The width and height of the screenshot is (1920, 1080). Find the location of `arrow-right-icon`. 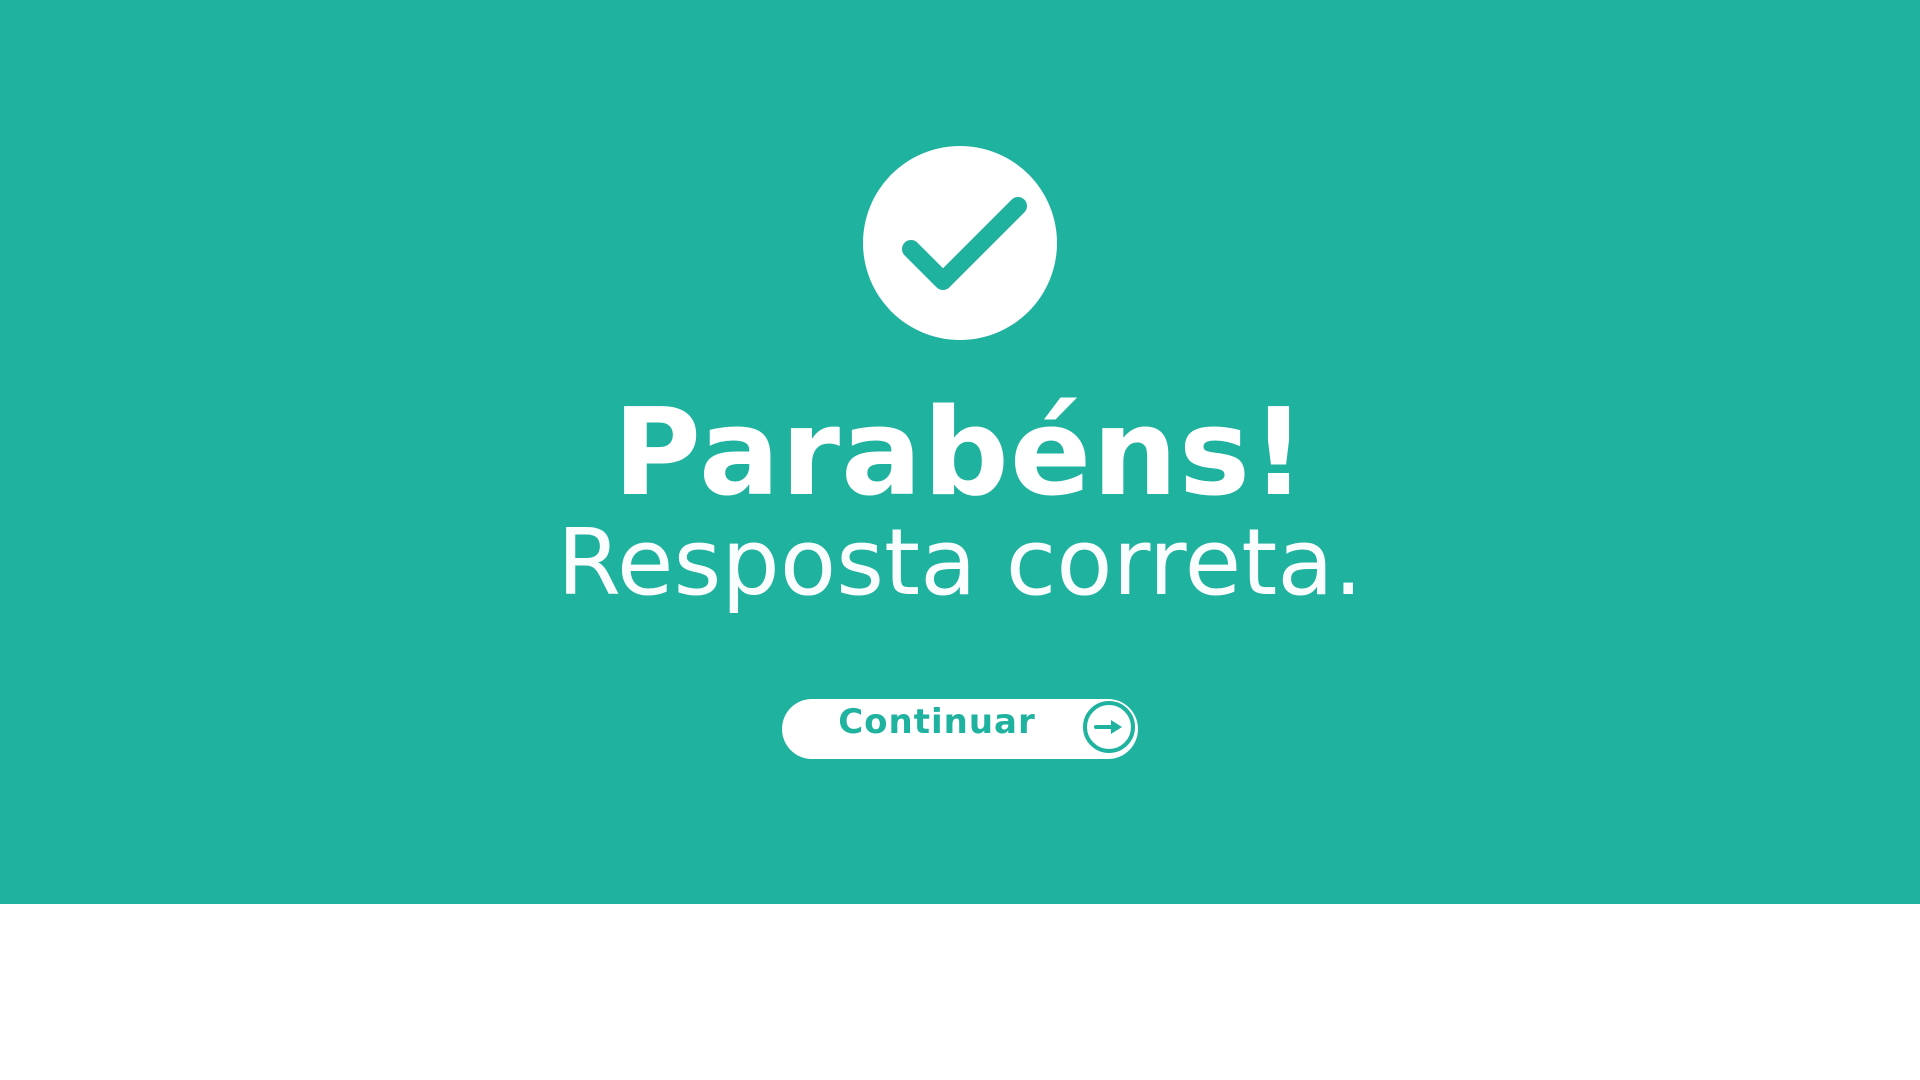

arrow-right-icon is located at coordinates (1109, 727).